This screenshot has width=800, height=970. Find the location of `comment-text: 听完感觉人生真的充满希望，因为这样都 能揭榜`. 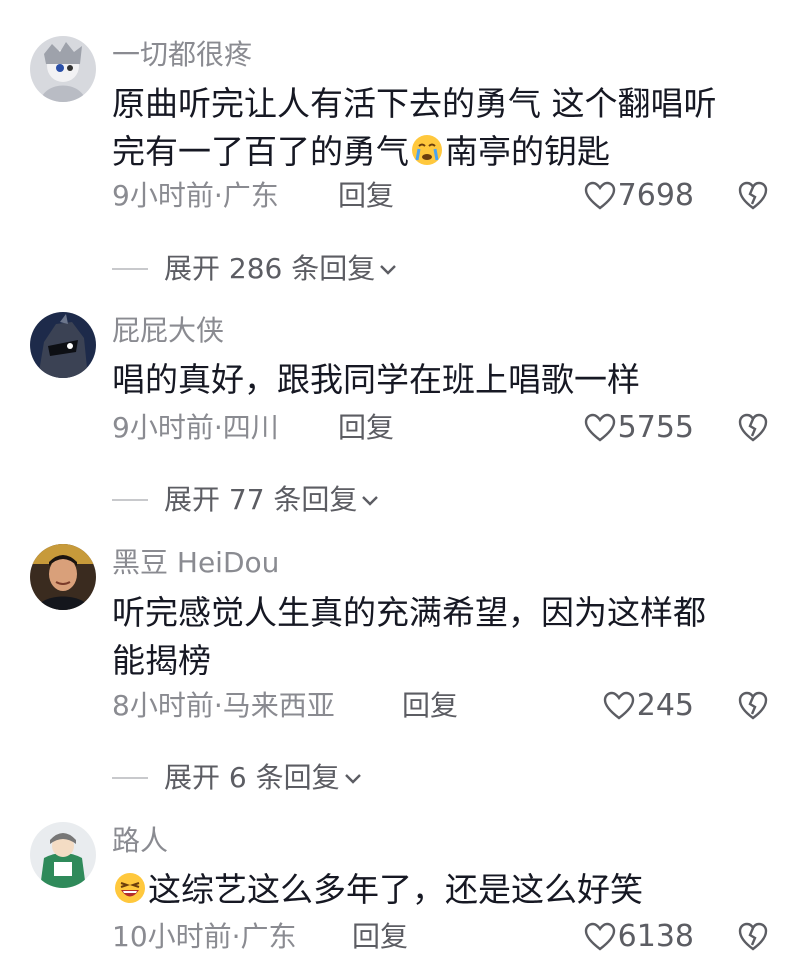

comment-text: 听完感觉人生真的充满希望，因为这样都 能揭榜 is located at coordinates (442, 637).